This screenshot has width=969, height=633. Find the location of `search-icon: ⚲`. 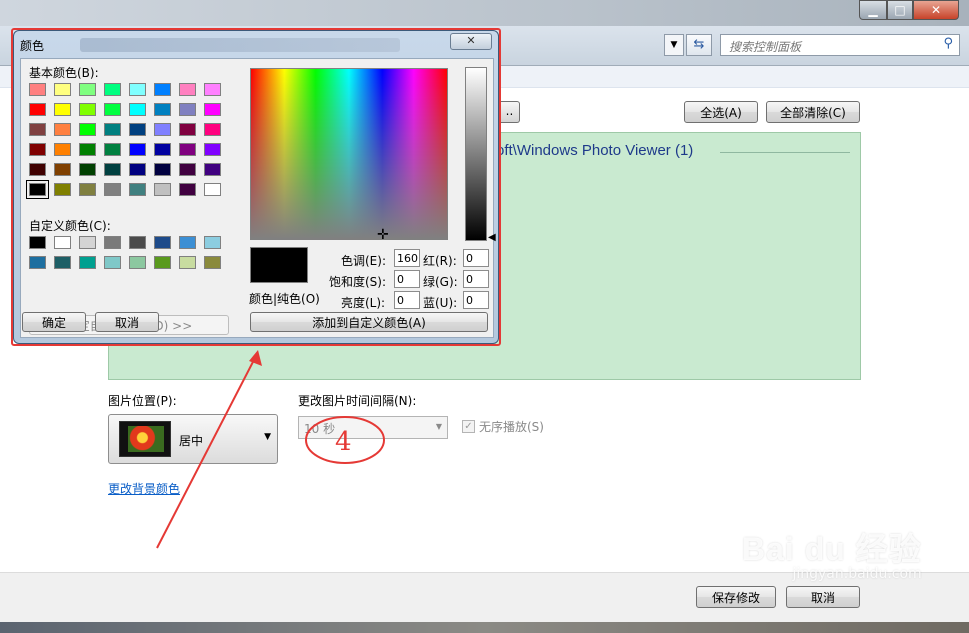

search-icon: ⚲ is located at coordinates (948, 43).